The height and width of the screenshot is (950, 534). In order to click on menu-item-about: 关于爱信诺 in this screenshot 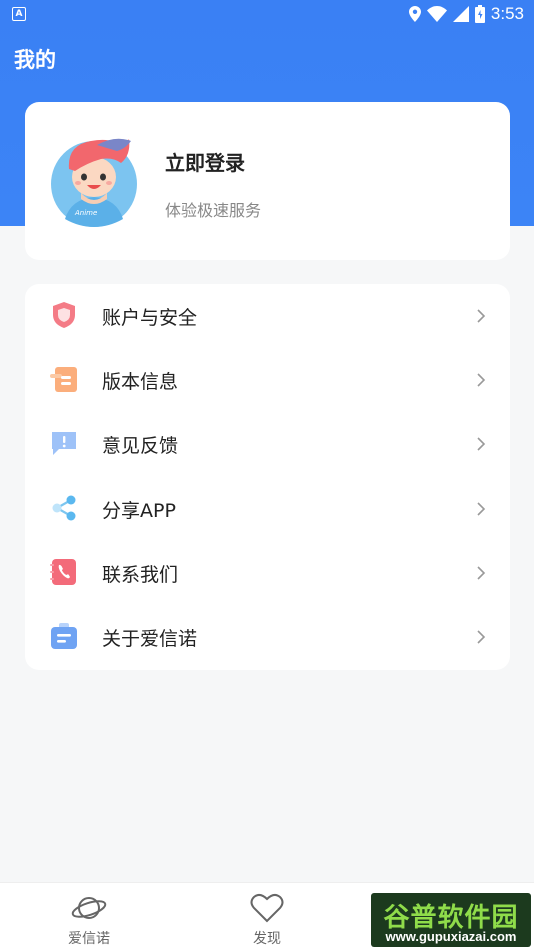, I will do `click(267, 637)`.